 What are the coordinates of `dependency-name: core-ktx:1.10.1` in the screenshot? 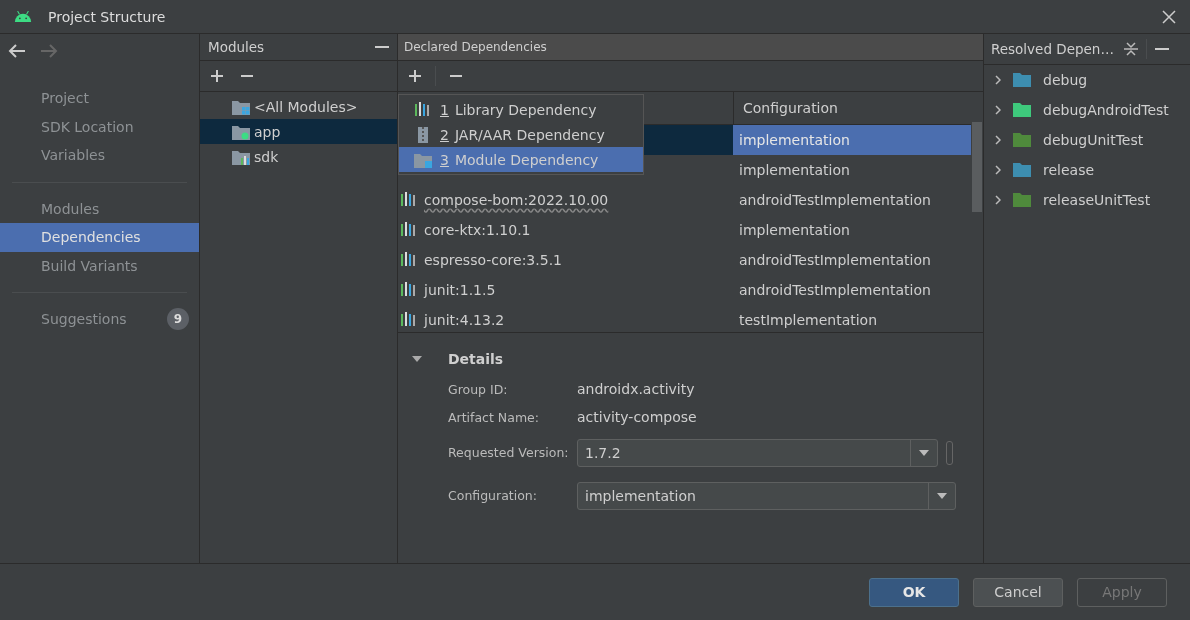 It's located at (477, 230).